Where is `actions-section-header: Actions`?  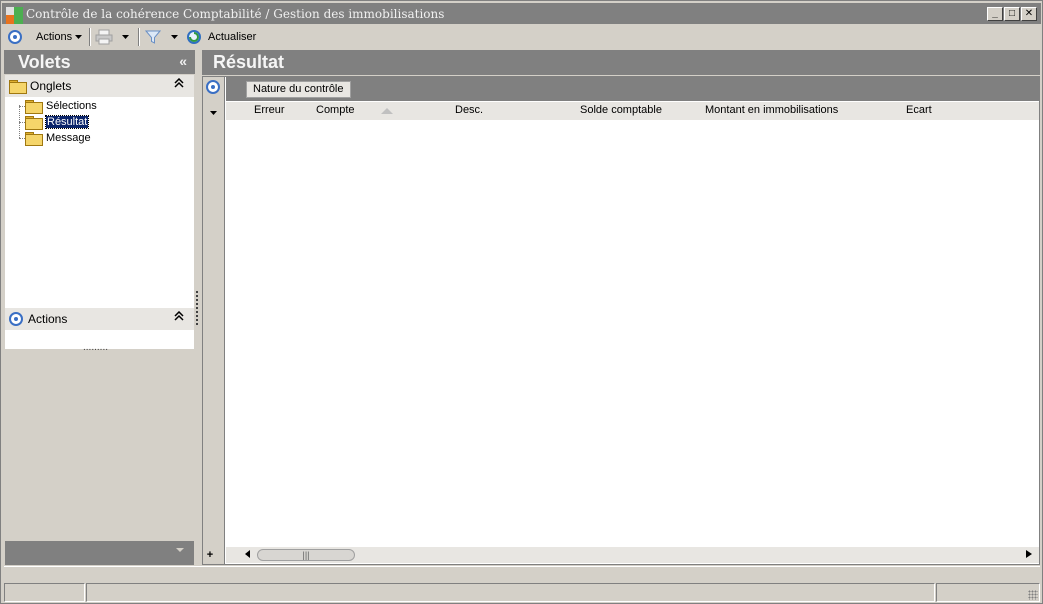 actions-section-header: Actions is located at coordinates (99, 319).